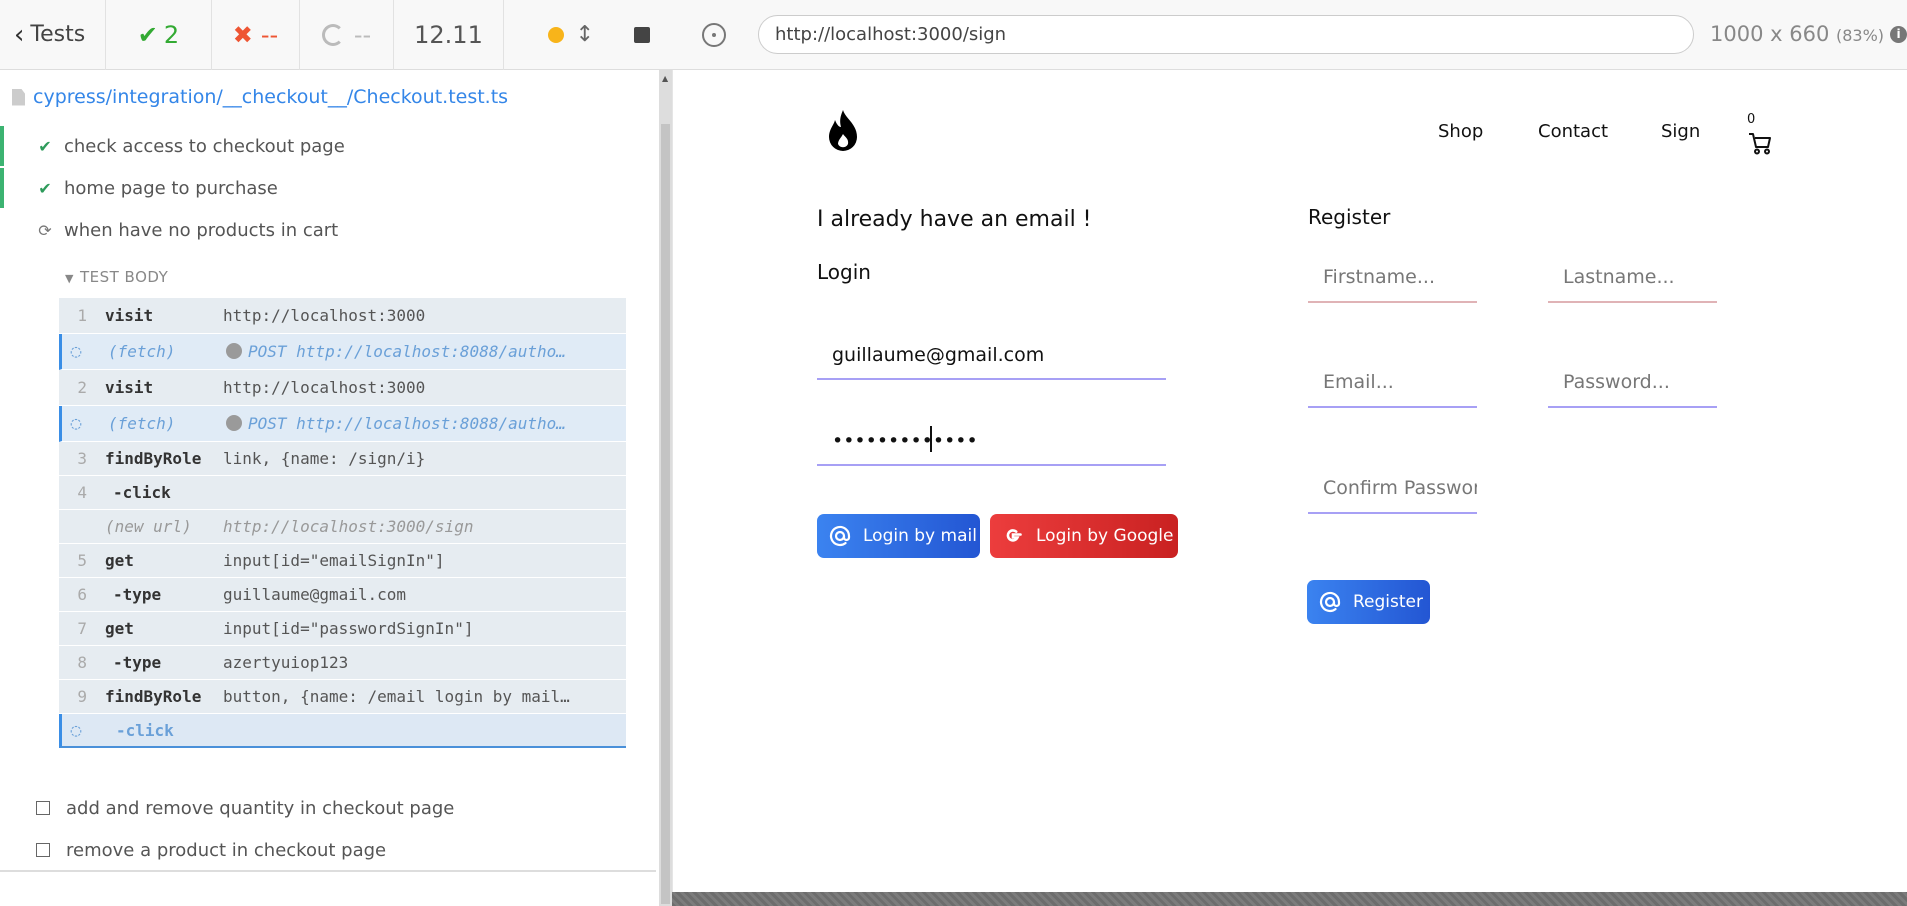  What do you see at coordinates (714, 34) in the screenshot?
I see `selector-playground-icon` at bounding box center [714, 34].